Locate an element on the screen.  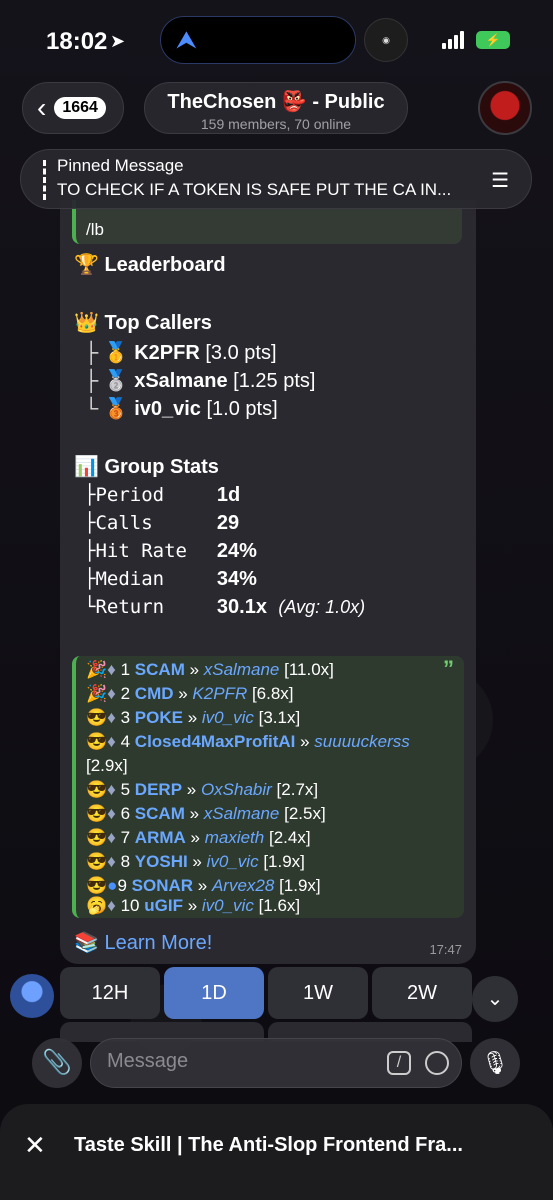
chat-title: TheChosen 👺 - Public is located at coordinates (276, 102).